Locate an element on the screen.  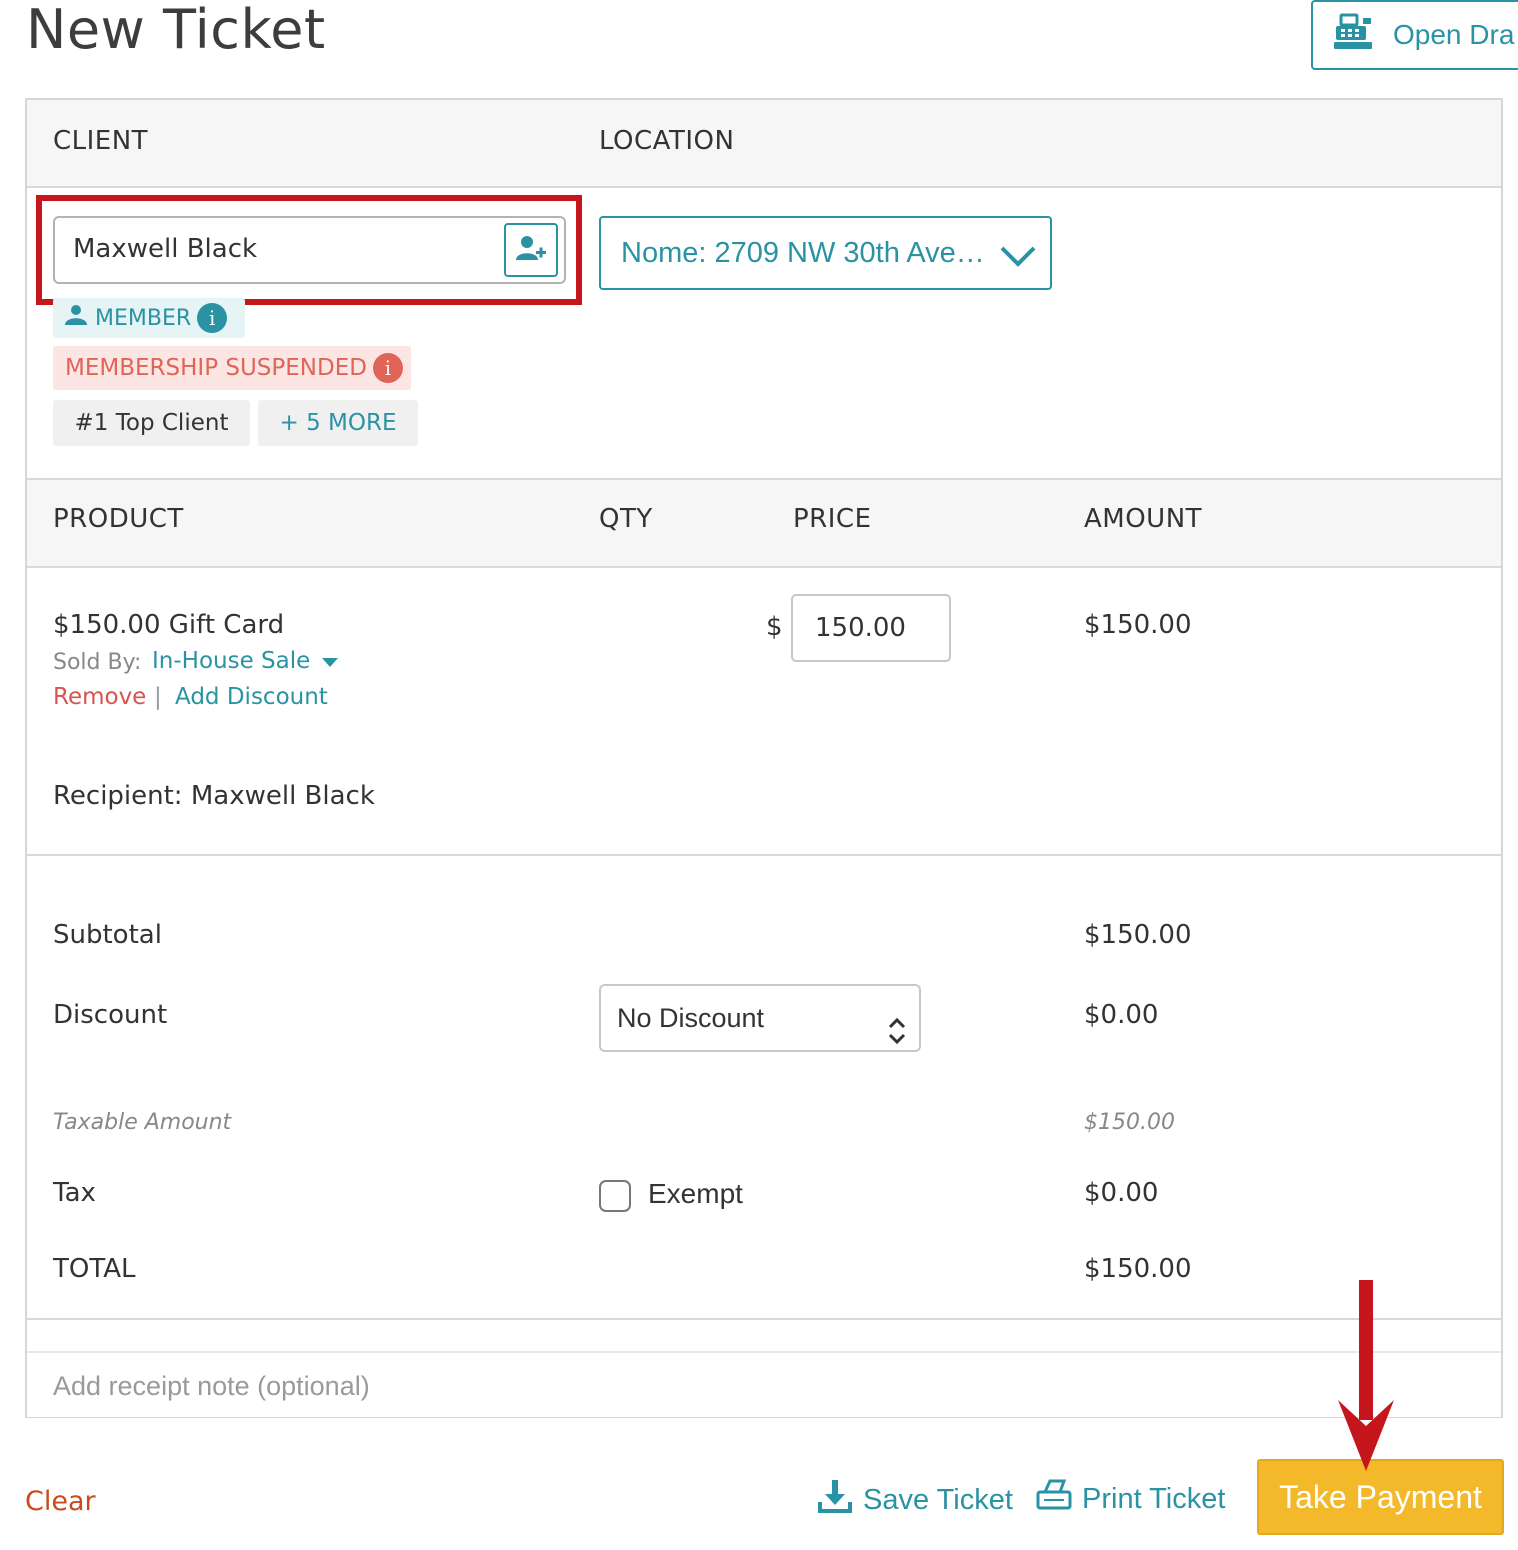
cash-register-icon is located at coordinates (1354, 35).